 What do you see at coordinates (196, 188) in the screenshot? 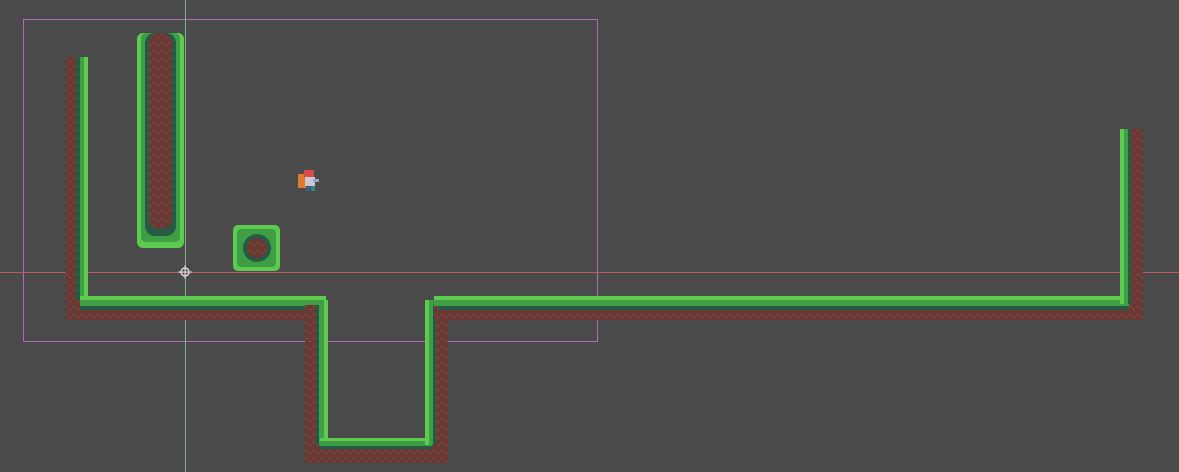
I see `terrain-left-section` at bounding box center [196, 188].